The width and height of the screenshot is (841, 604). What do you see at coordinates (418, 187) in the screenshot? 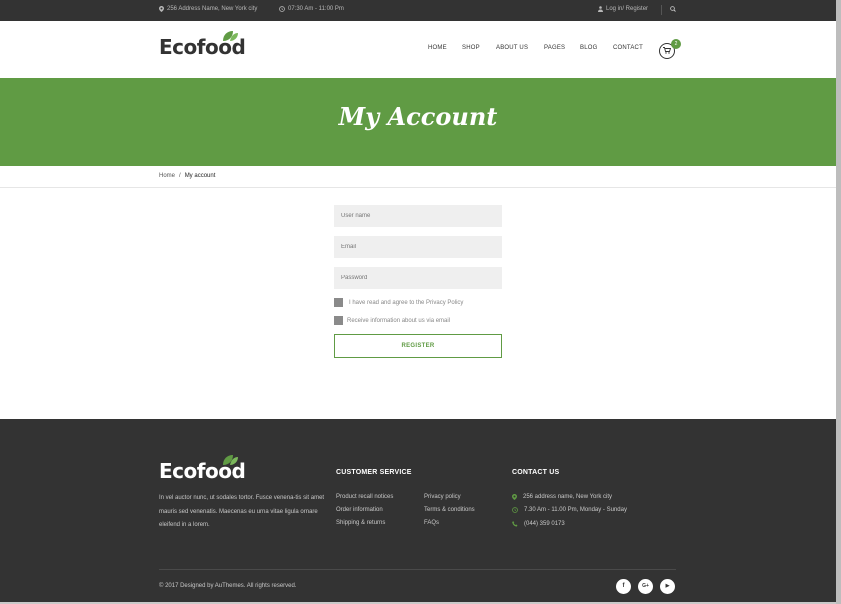
I see `breadcrumb-divider` at bounding box center [418, 187].